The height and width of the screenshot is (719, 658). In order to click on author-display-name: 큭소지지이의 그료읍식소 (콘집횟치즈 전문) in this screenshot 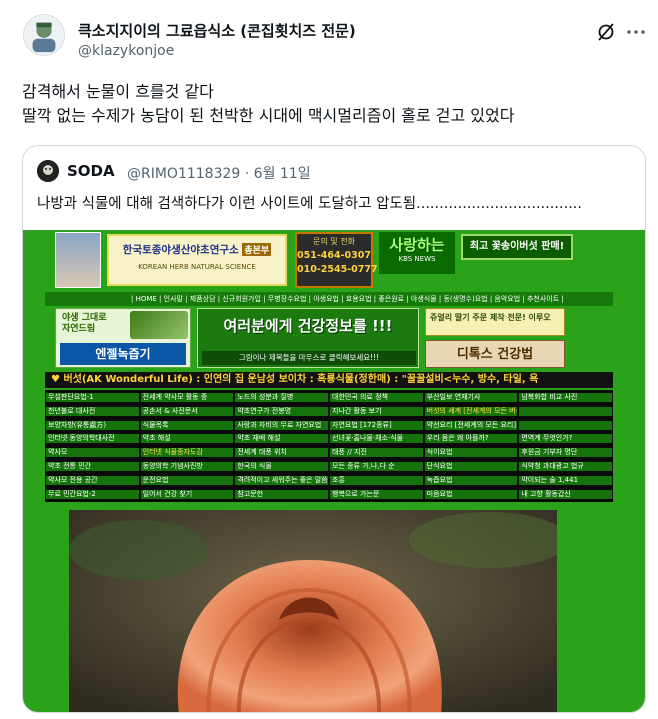, I will do `click(217, 30)`.